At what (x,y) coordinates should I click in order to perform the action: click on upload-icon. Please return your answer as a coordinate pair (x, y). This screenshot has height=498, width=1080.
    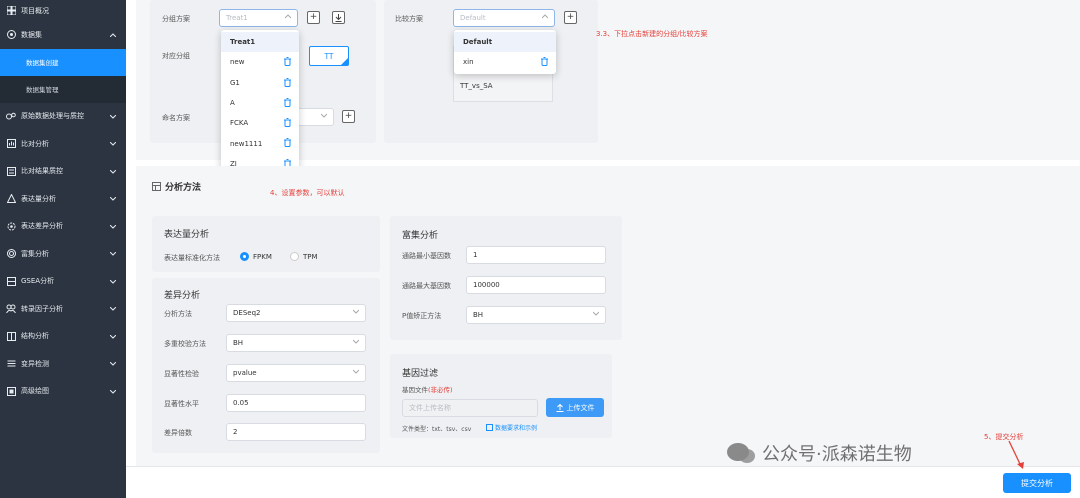
    Looking at the image, I should click on (559, 407).